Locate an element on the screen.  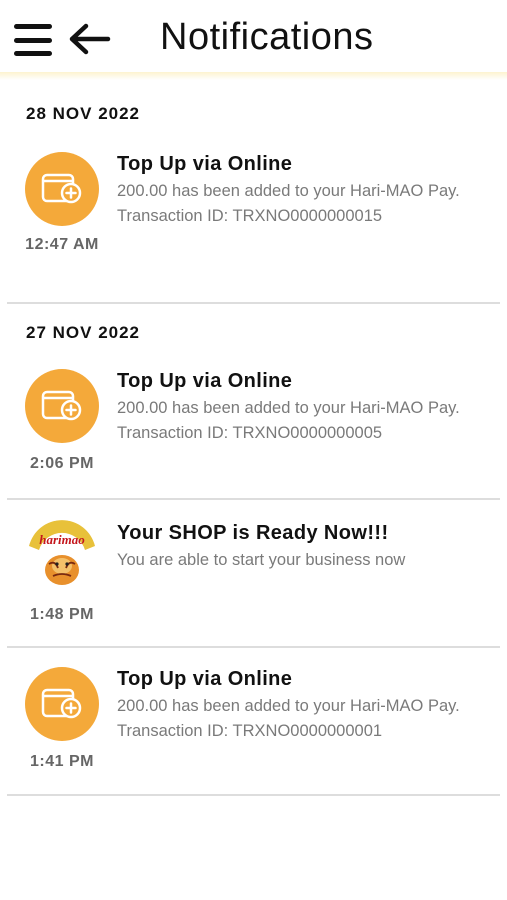
notification-time: 12:47 AM is located at coordinates (62, 244).